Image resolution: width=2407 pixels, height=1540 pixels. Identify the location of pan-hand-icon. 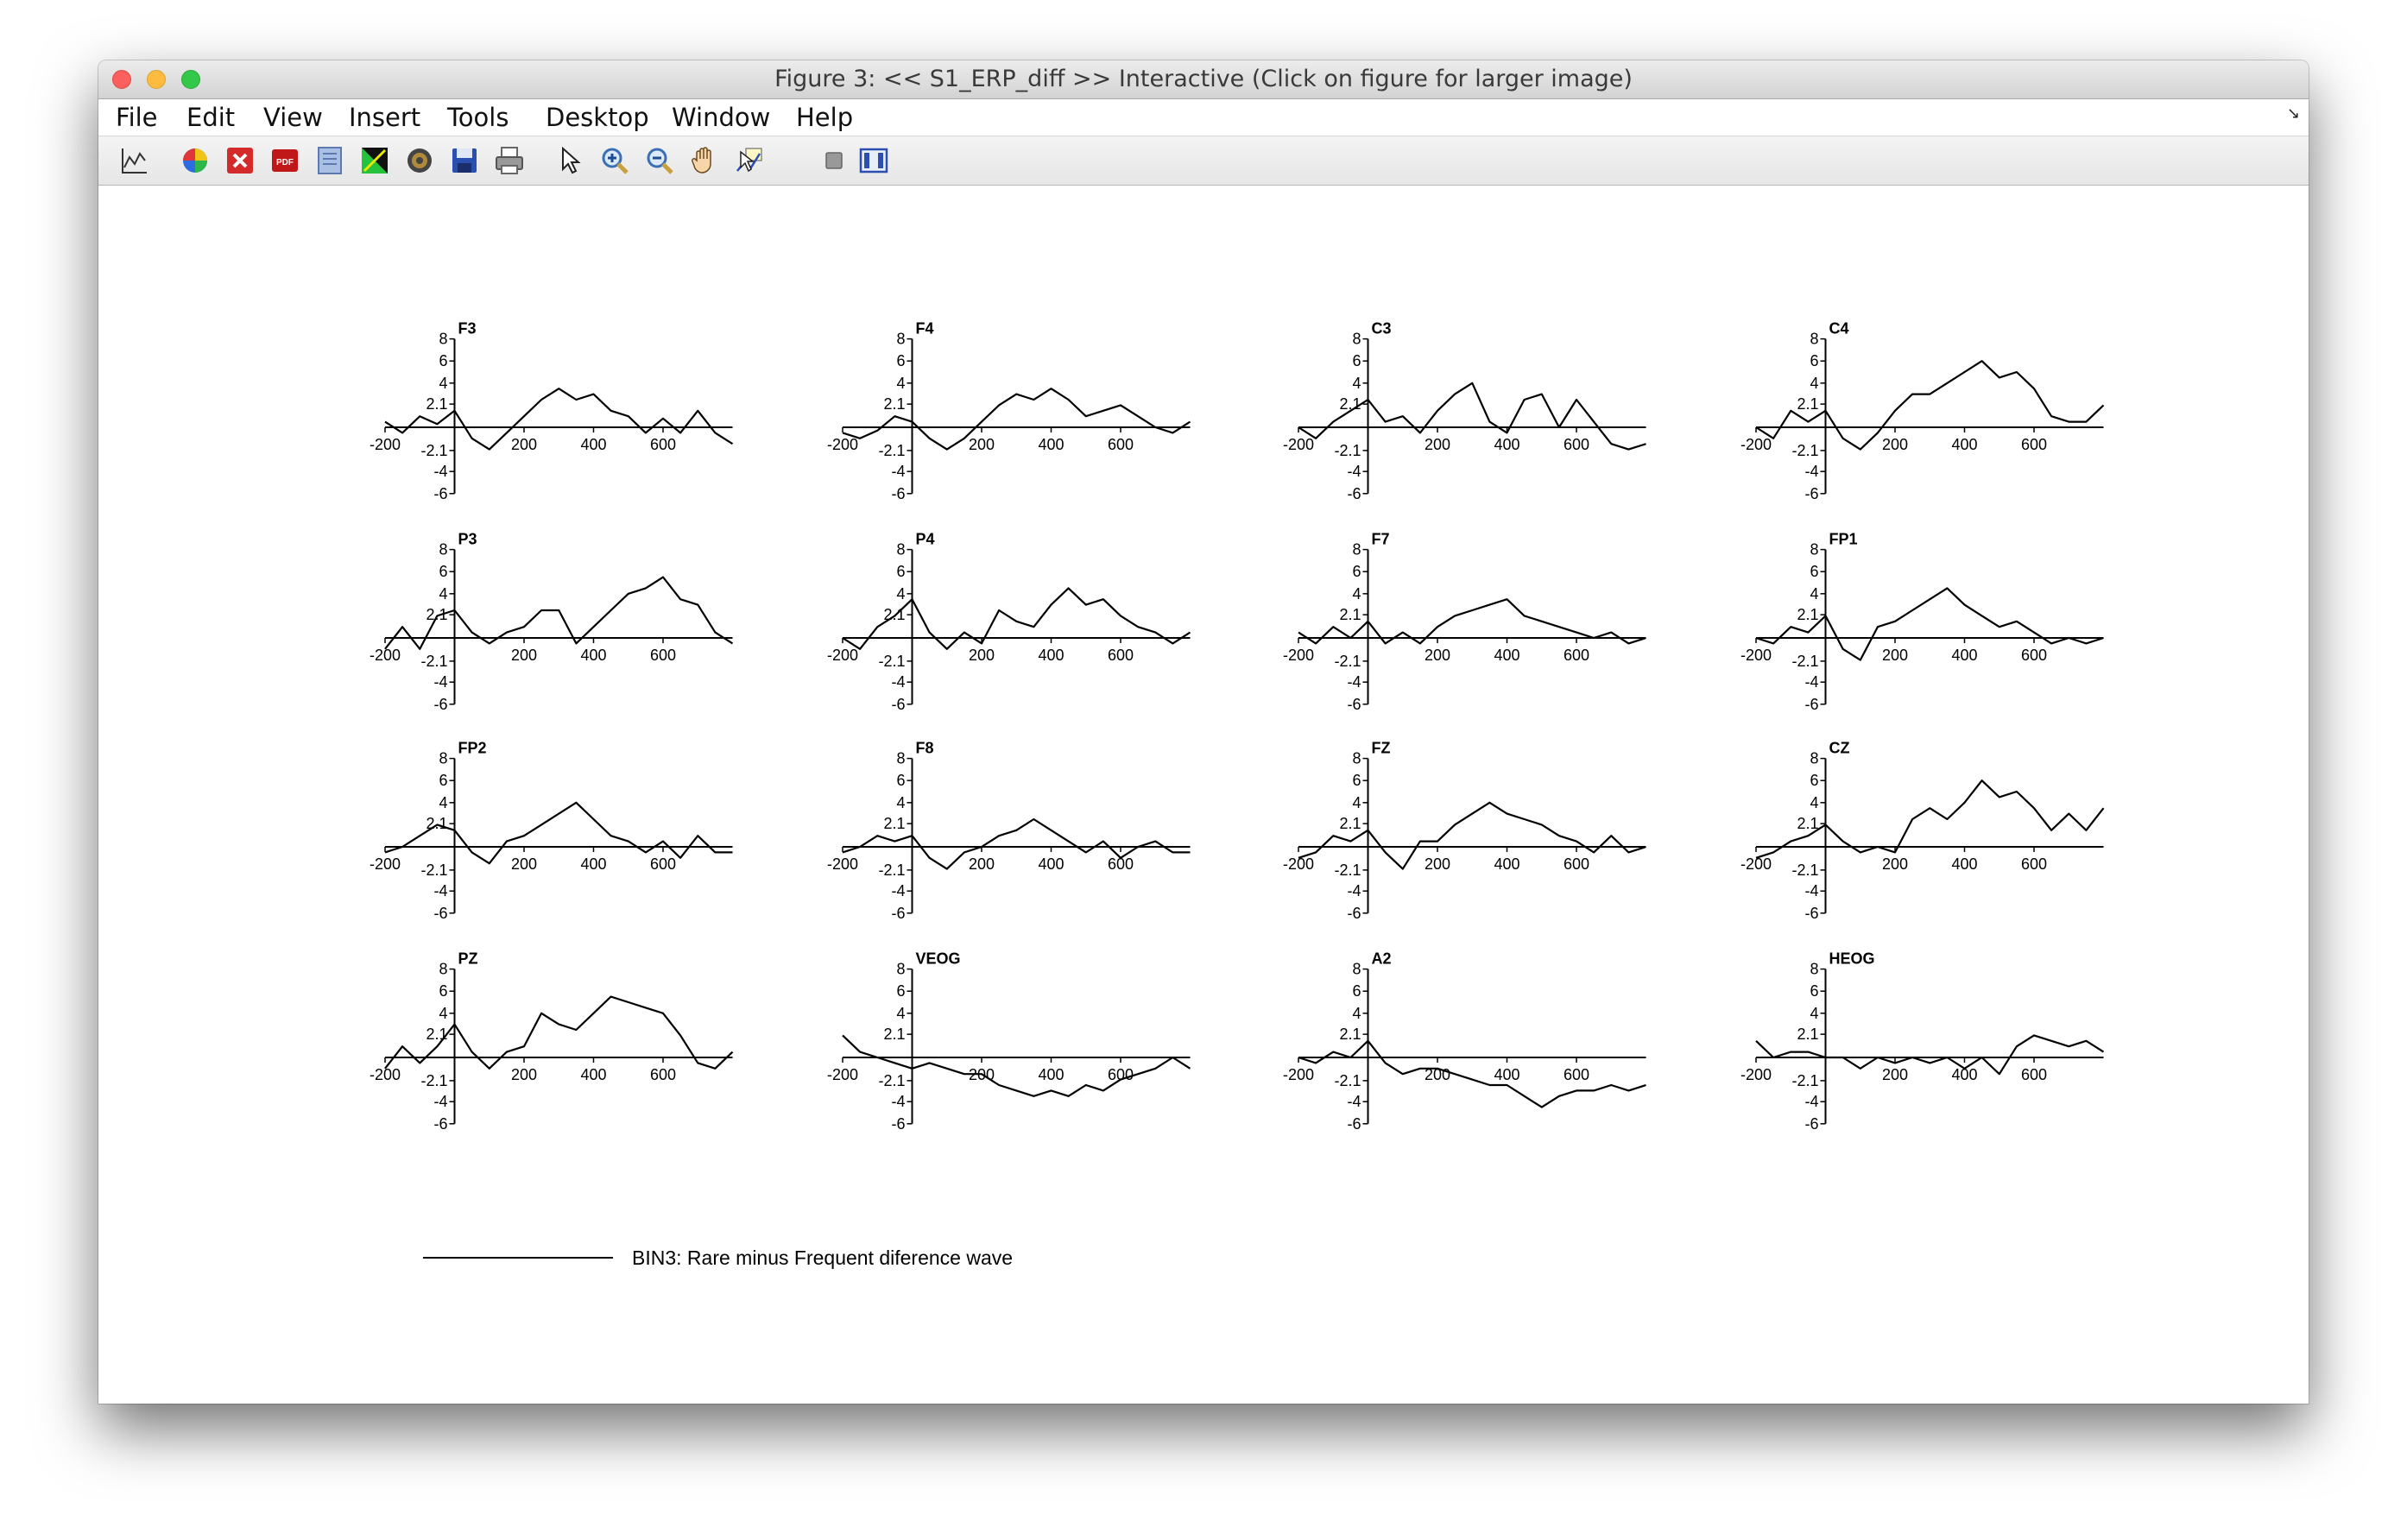
(705, 160).